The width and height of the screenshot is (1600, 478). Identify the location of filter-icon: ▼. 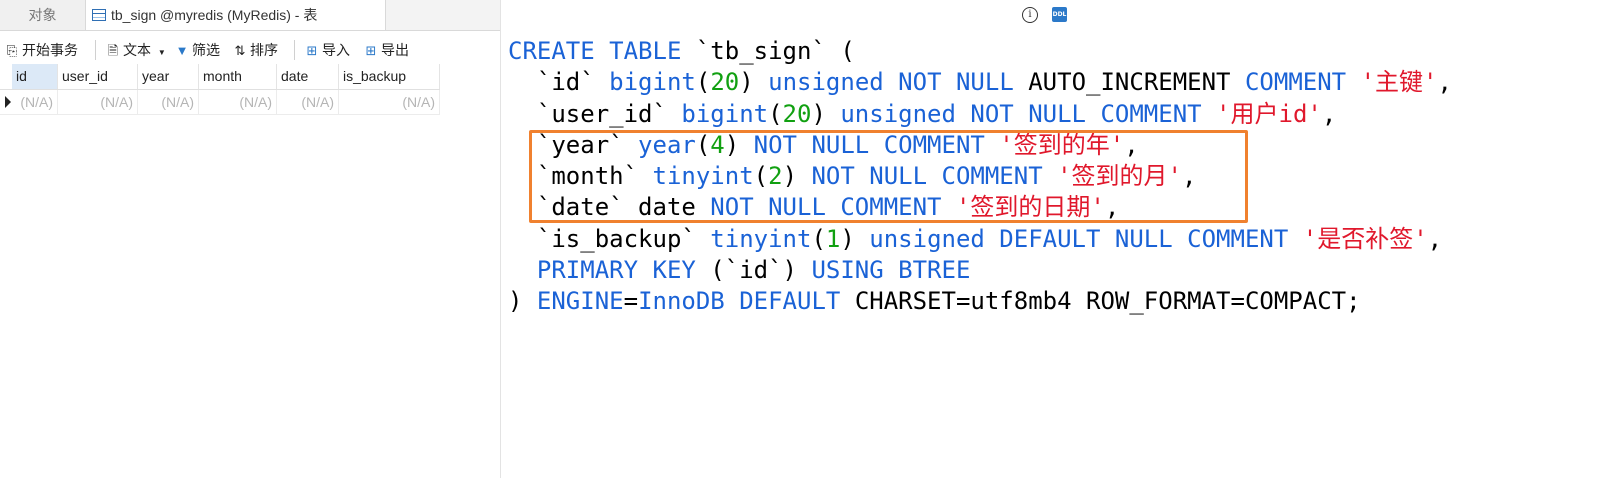
(182, 50).